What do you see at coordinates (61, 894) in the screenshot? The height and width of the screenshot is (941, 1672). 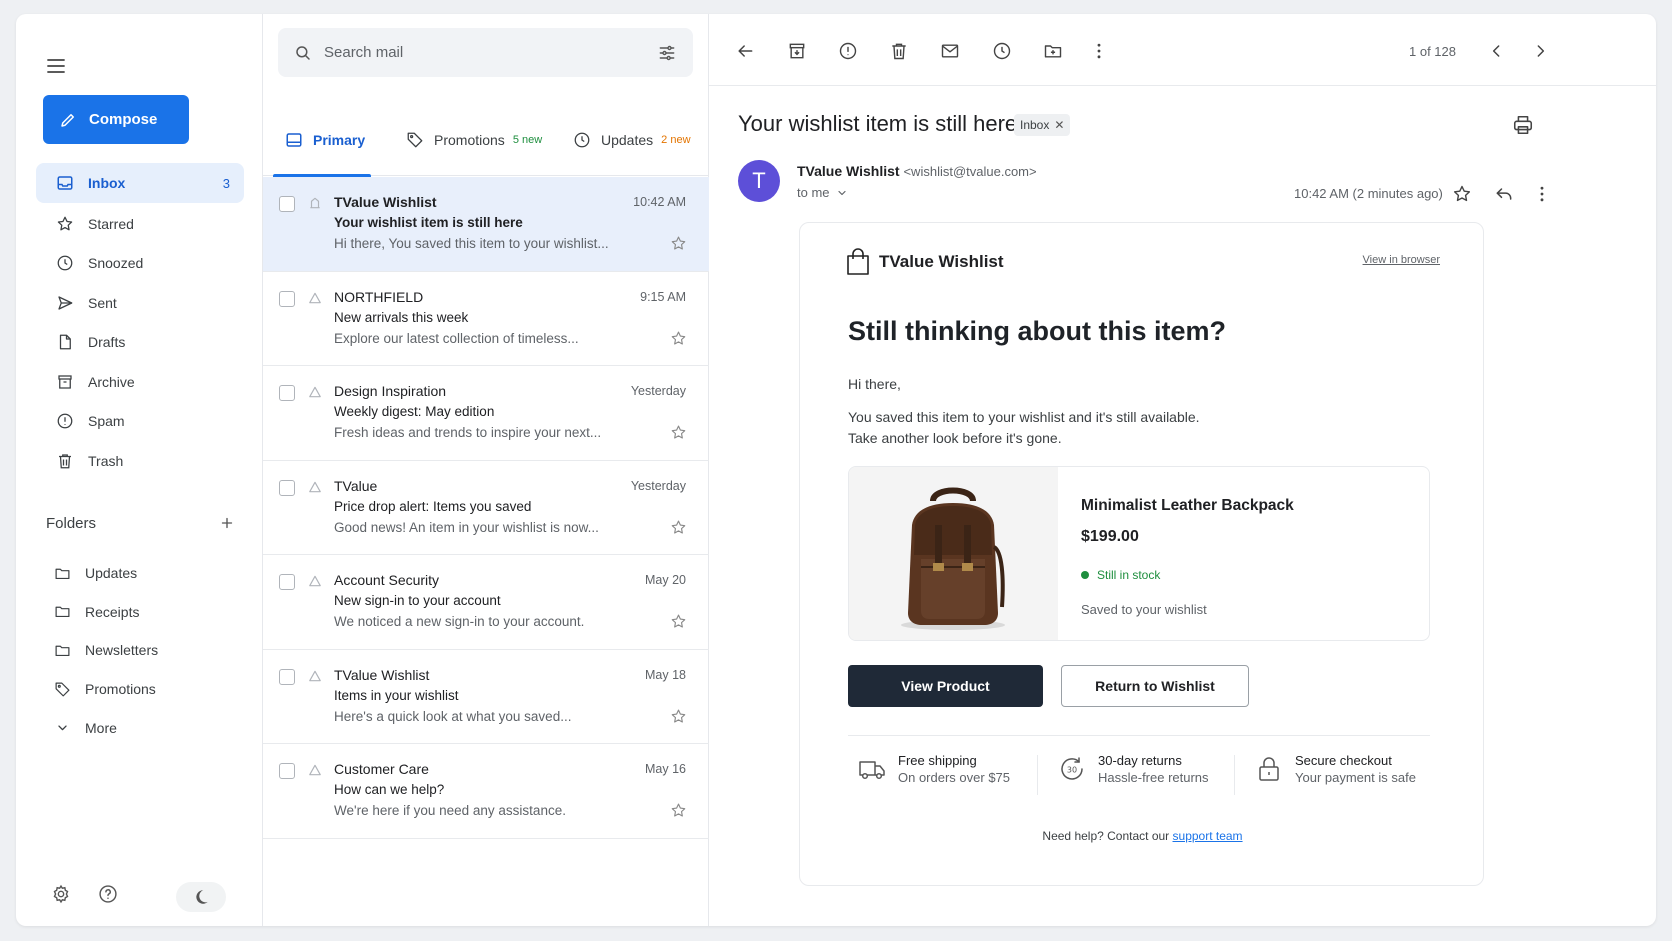 I see `settings-gear-icon` at bounding box center [61, 894].